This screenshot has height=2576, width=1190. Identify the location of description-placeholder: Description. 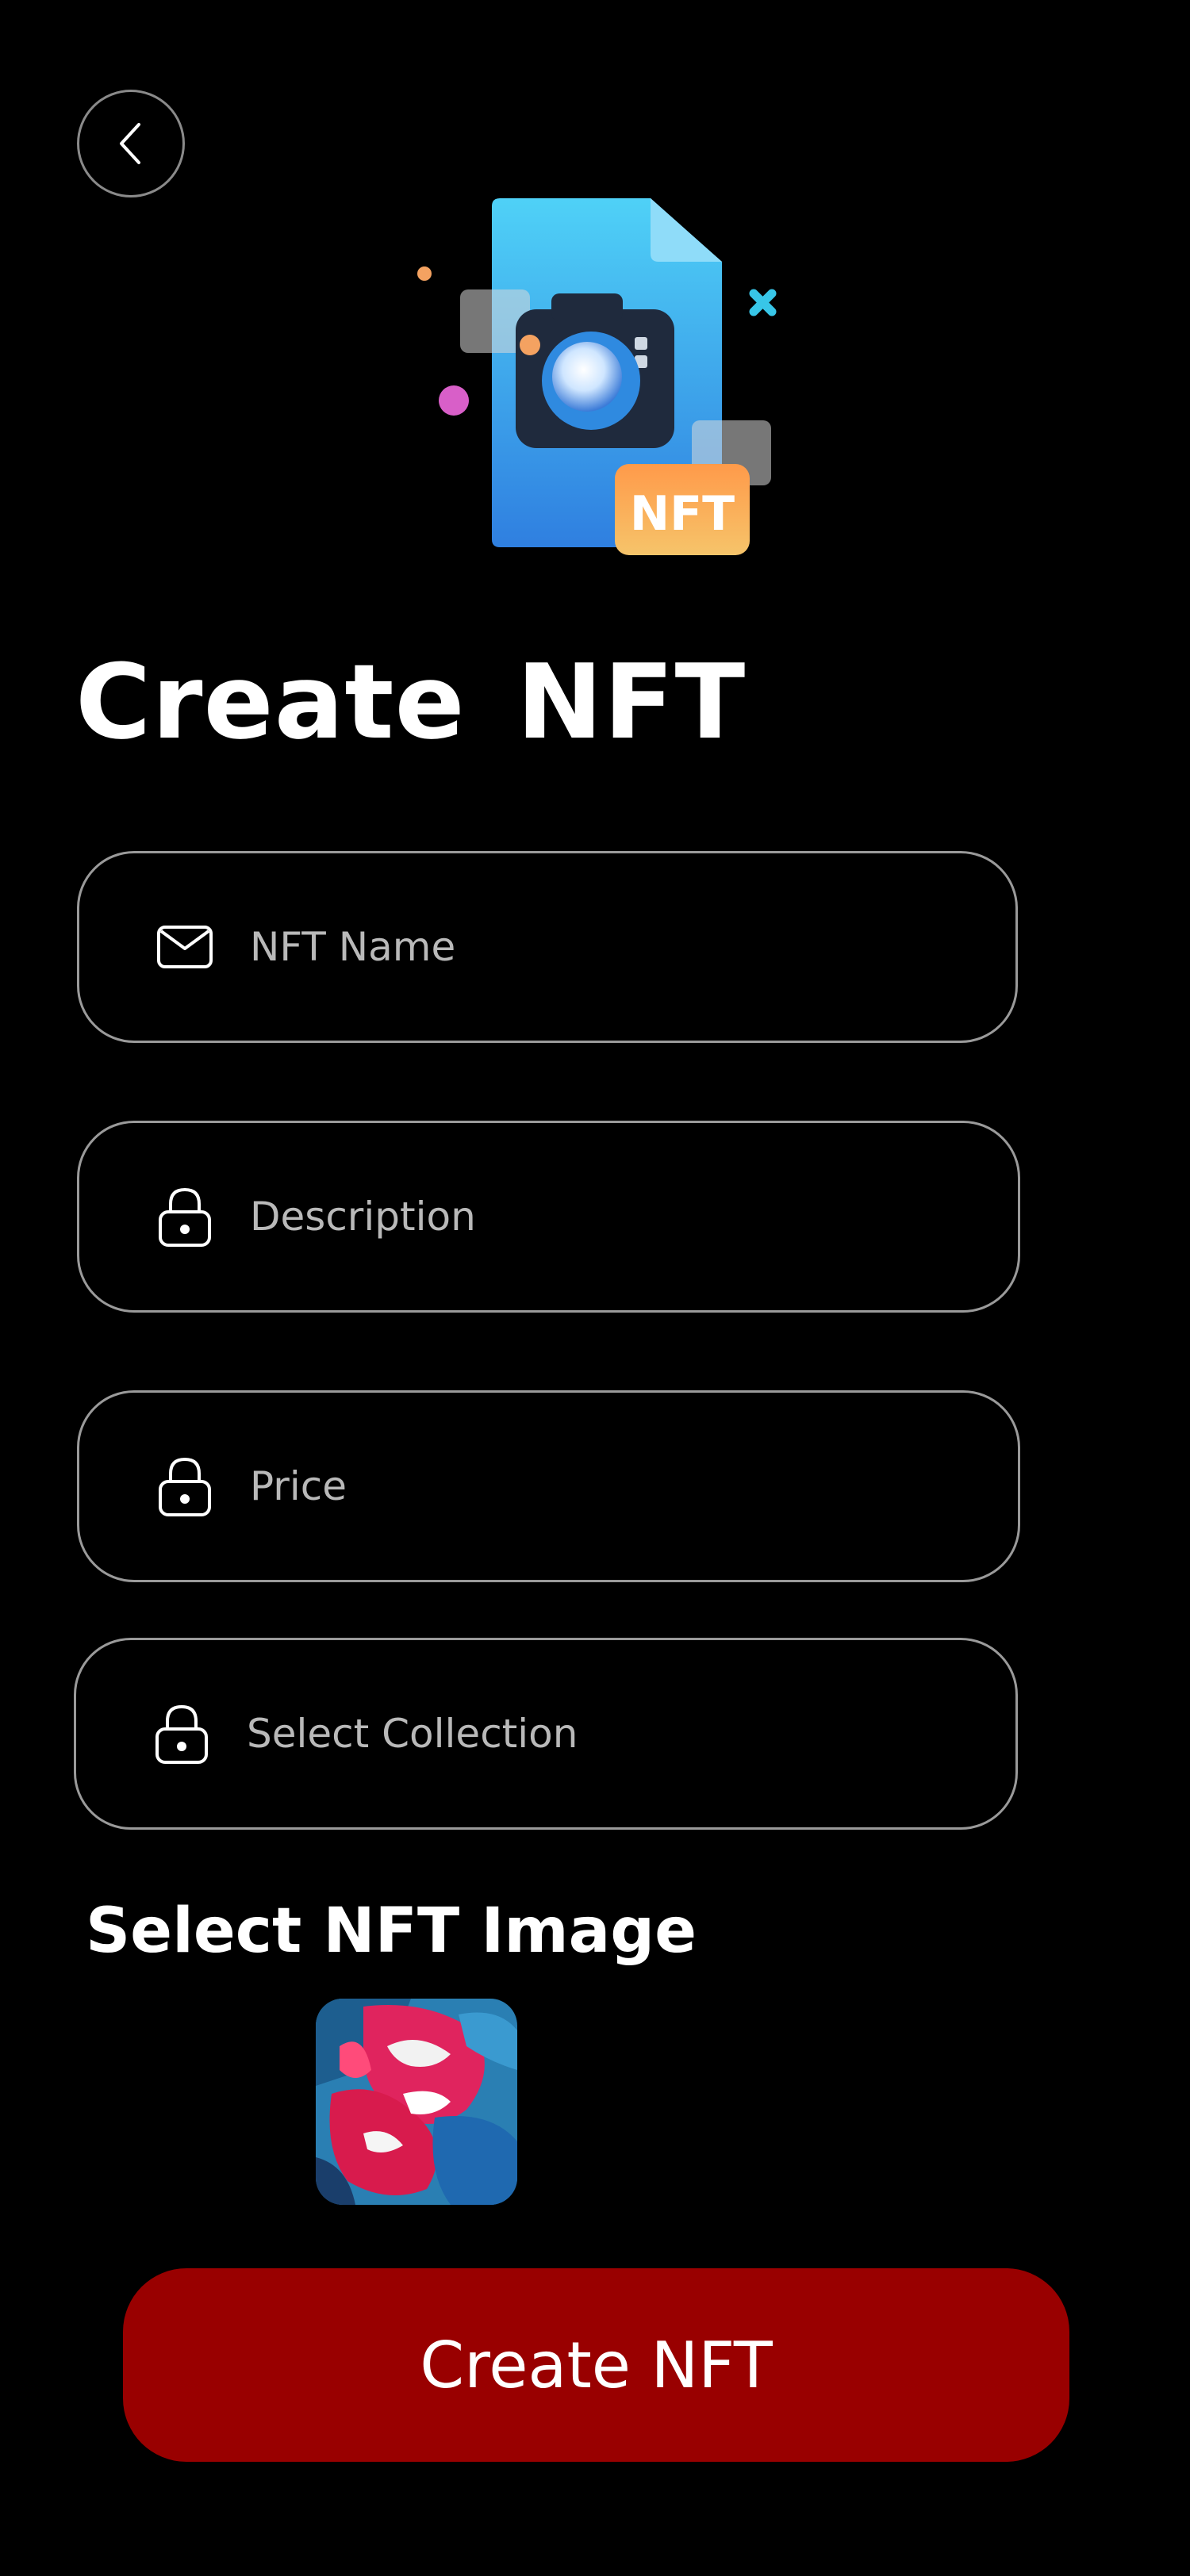
(363, 1217).